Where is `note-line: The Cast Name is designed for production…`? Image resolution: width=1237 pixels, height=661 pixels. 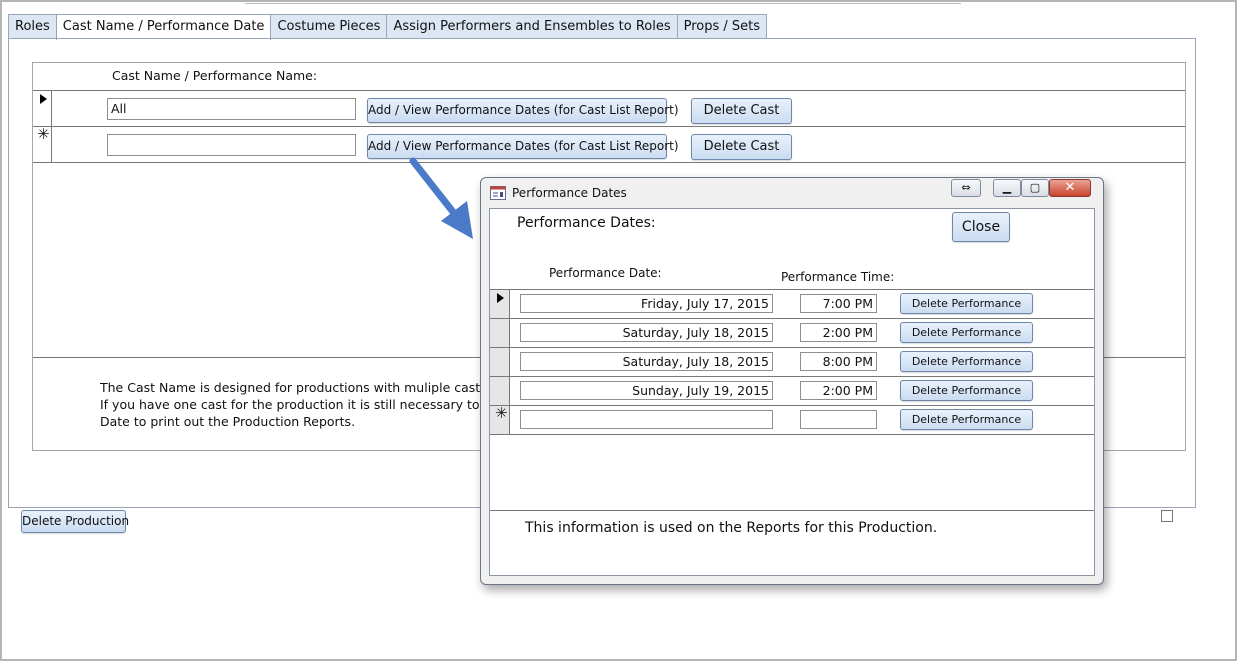 note-line: The Cast Name is designed for production… is located at coordinates (305, 387).